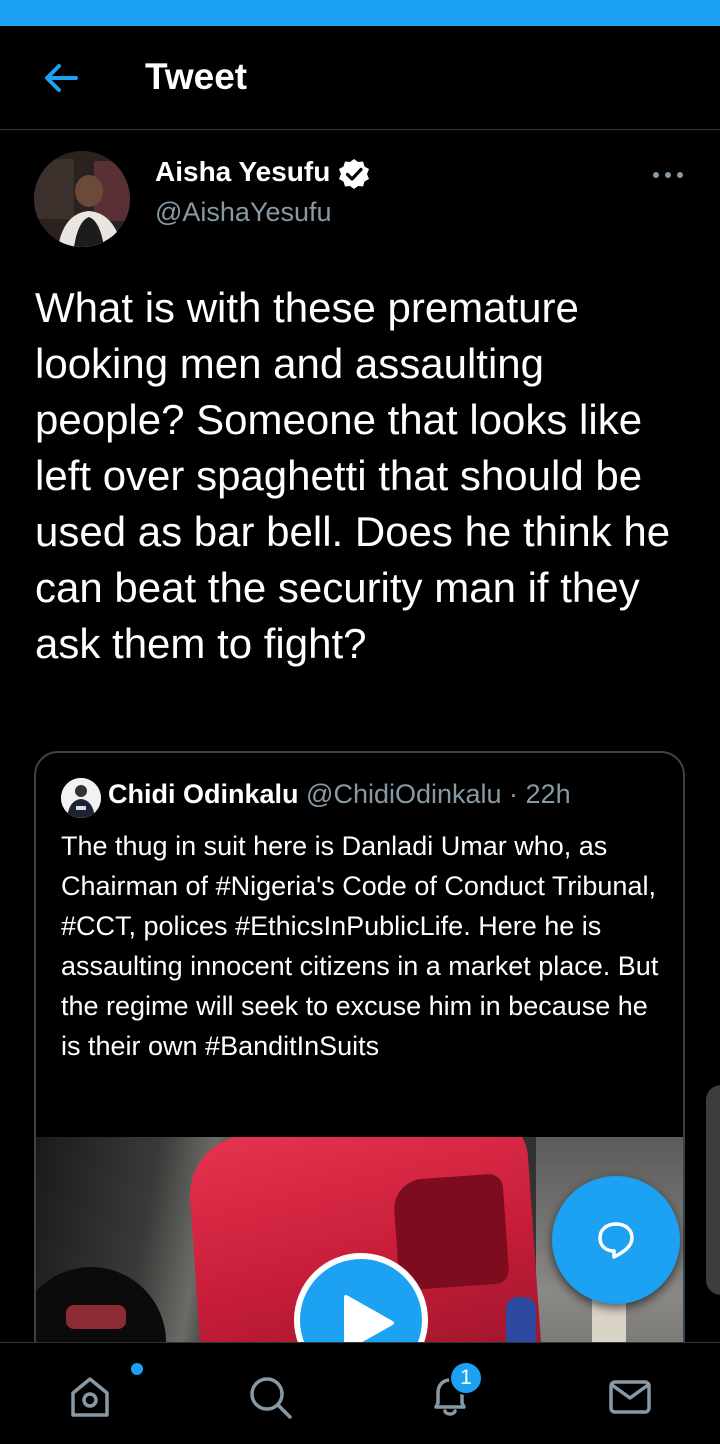 This screenshot has height=1444, width=720. Describe the element at coordinates (360, 13) in the screenshot. I see `status-bar` at that location.